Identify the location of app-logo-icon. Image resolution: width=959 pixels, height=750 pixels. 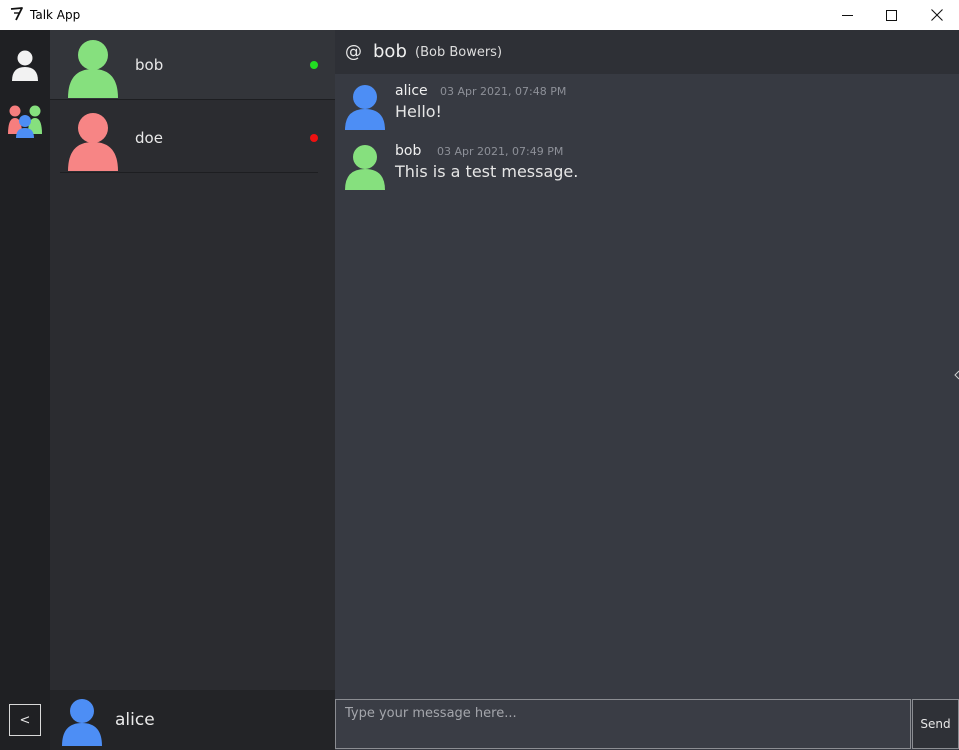
(16, 14).